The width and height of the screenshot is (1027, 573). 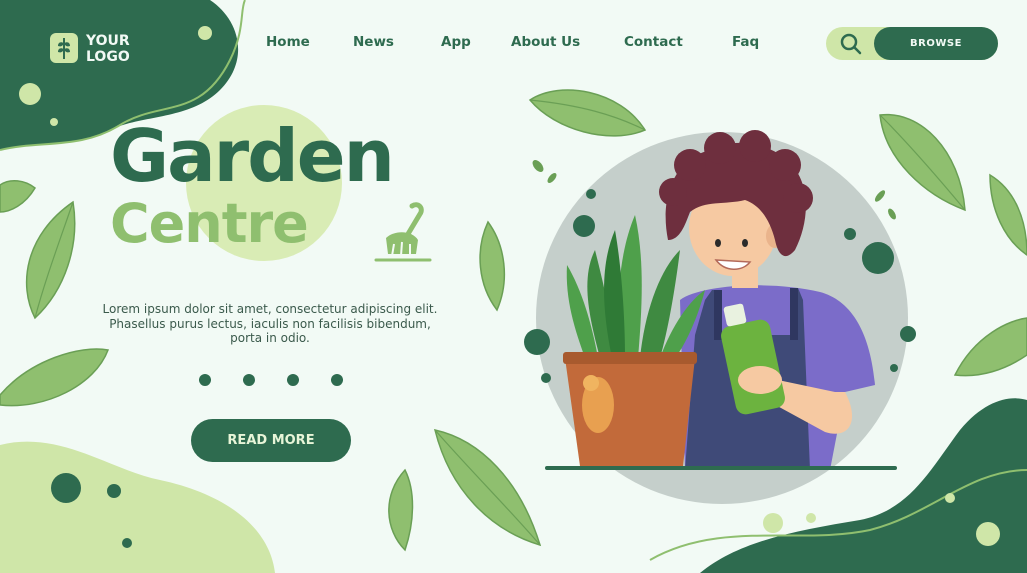 What do you see at coordinates (745, 42) in the screenshot?
I see `nav-faq: Faq` at bounding box center [745, 42].